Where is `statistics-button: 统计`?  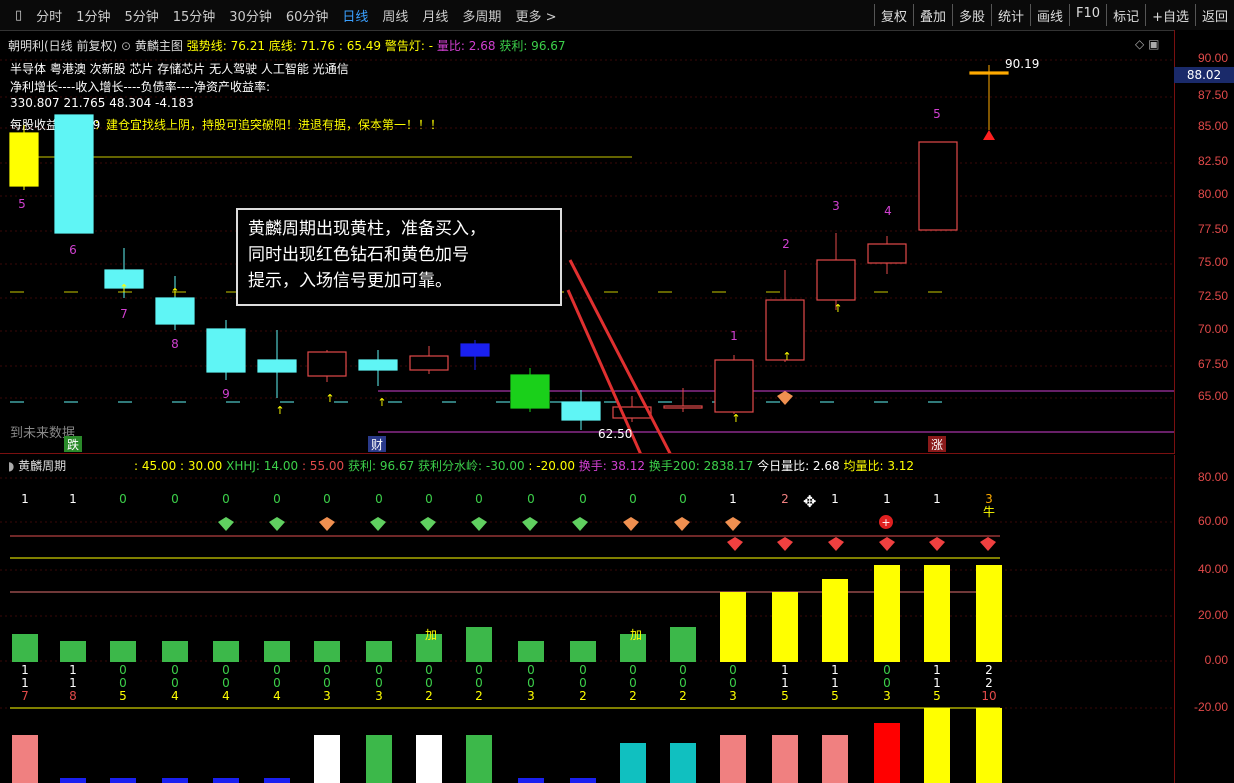
statistics-button: 统计 is located at coordinates (1010, 15).